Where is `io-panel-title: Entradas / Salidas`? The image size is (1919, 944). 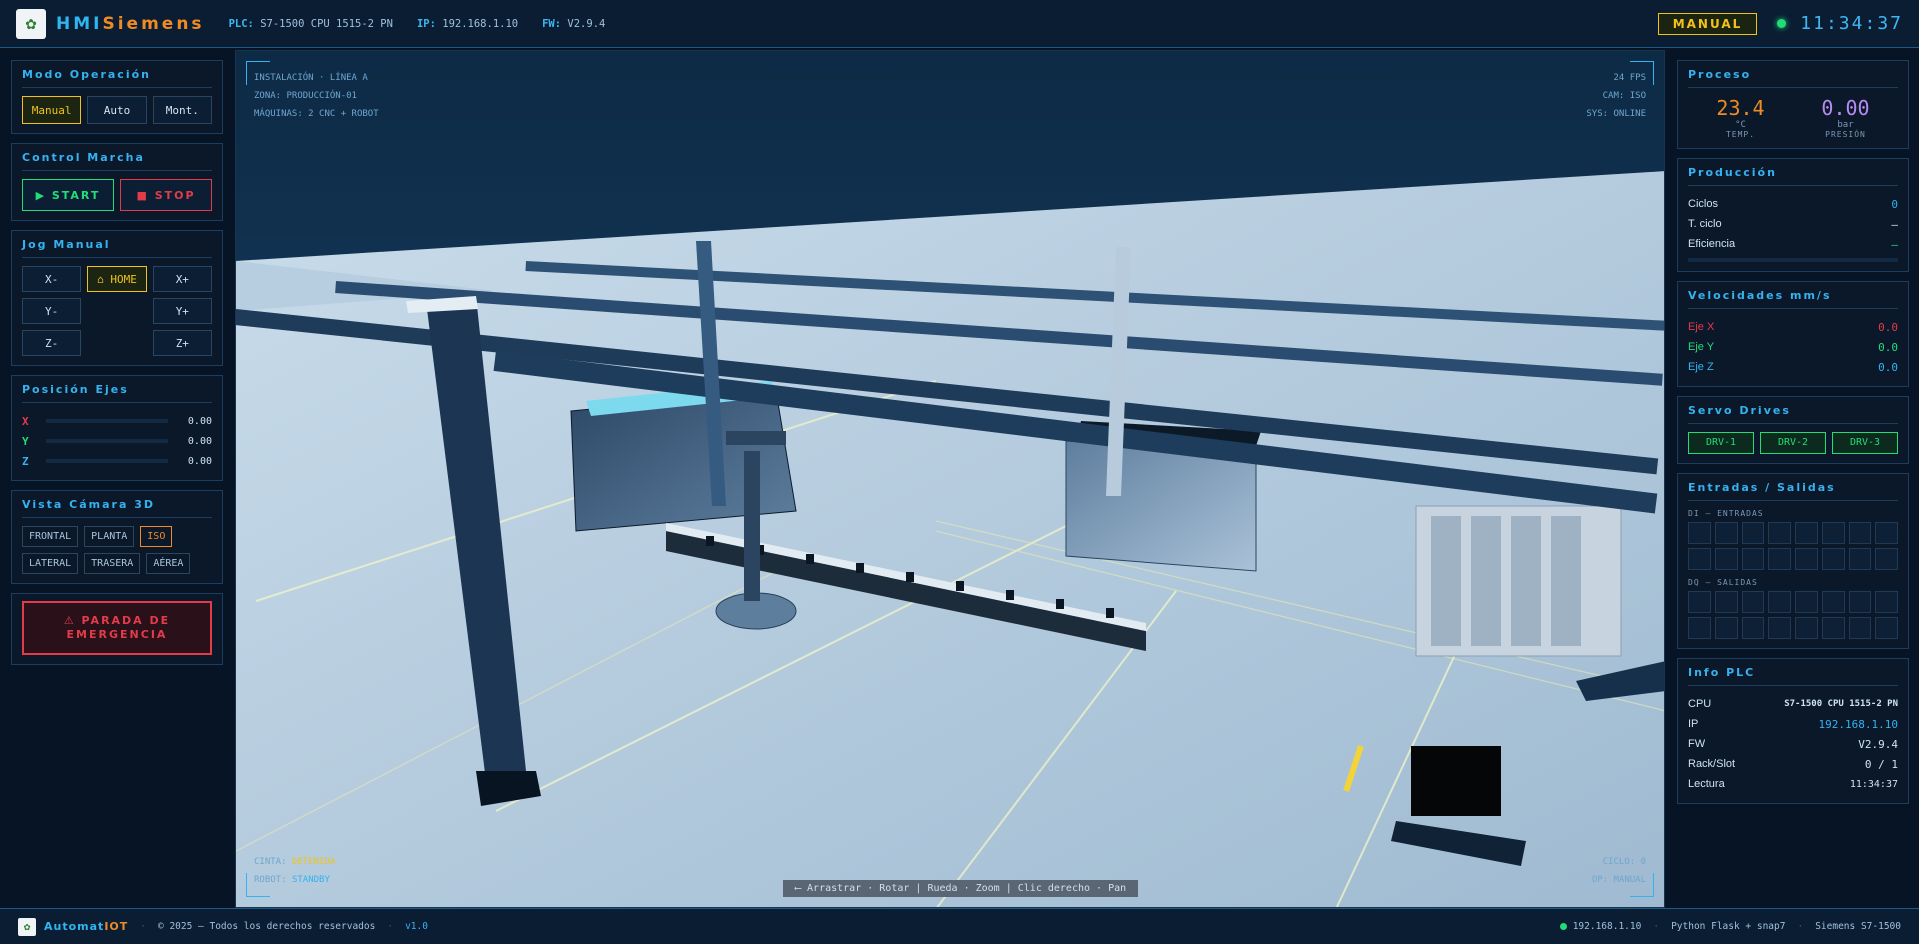 io-panel-title: Entradas / Salidas is located at coordinates (1793, 491).